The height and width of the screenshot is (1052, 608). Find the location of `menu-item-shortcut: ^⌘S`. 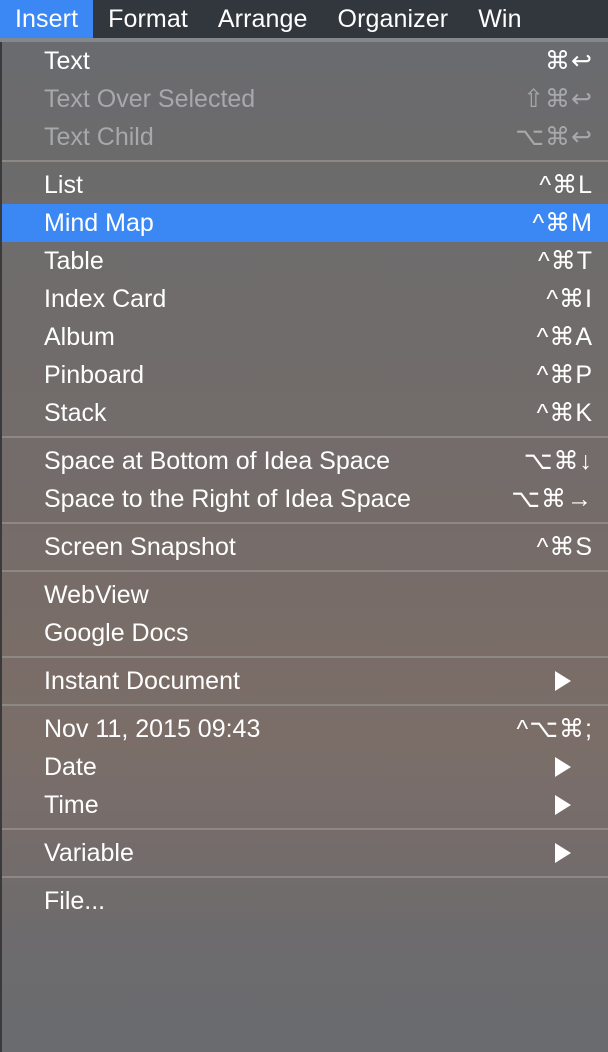

menu-item-shortcut: ^⌘S is located at coordinates (564, 546).